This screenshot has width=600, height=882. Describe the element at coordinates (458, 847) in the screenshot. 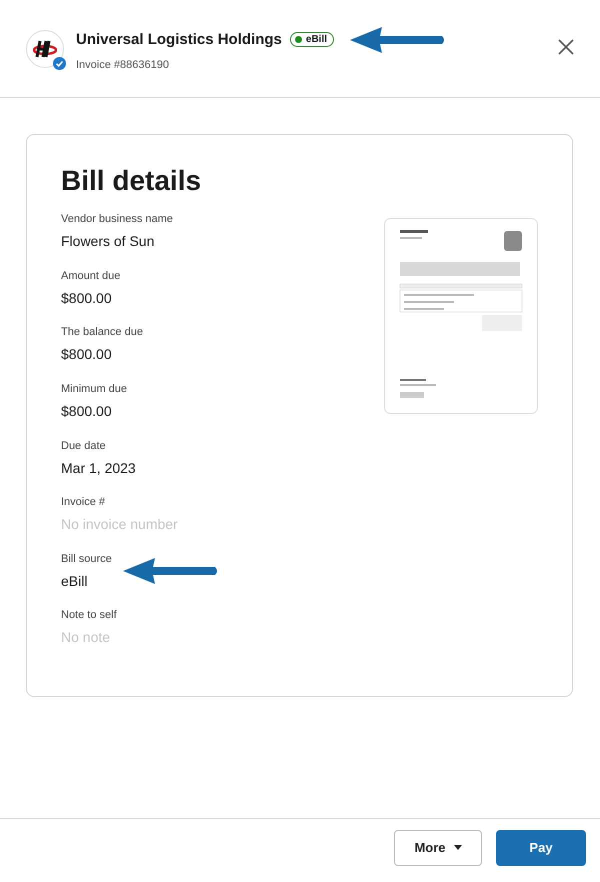

I see `caret-icon` at that location.